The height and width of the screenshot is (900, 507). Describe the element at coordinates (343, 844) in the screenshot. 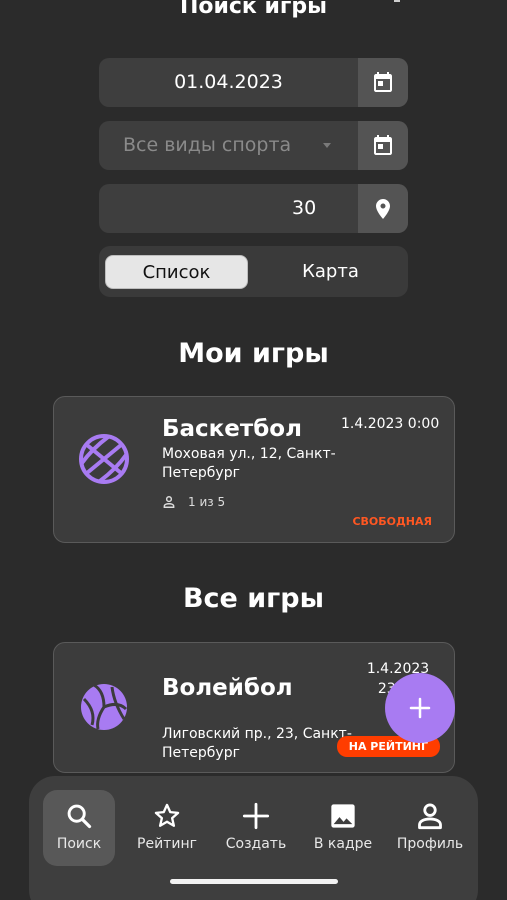

I see `nav-item-label: В кадре` at that location.